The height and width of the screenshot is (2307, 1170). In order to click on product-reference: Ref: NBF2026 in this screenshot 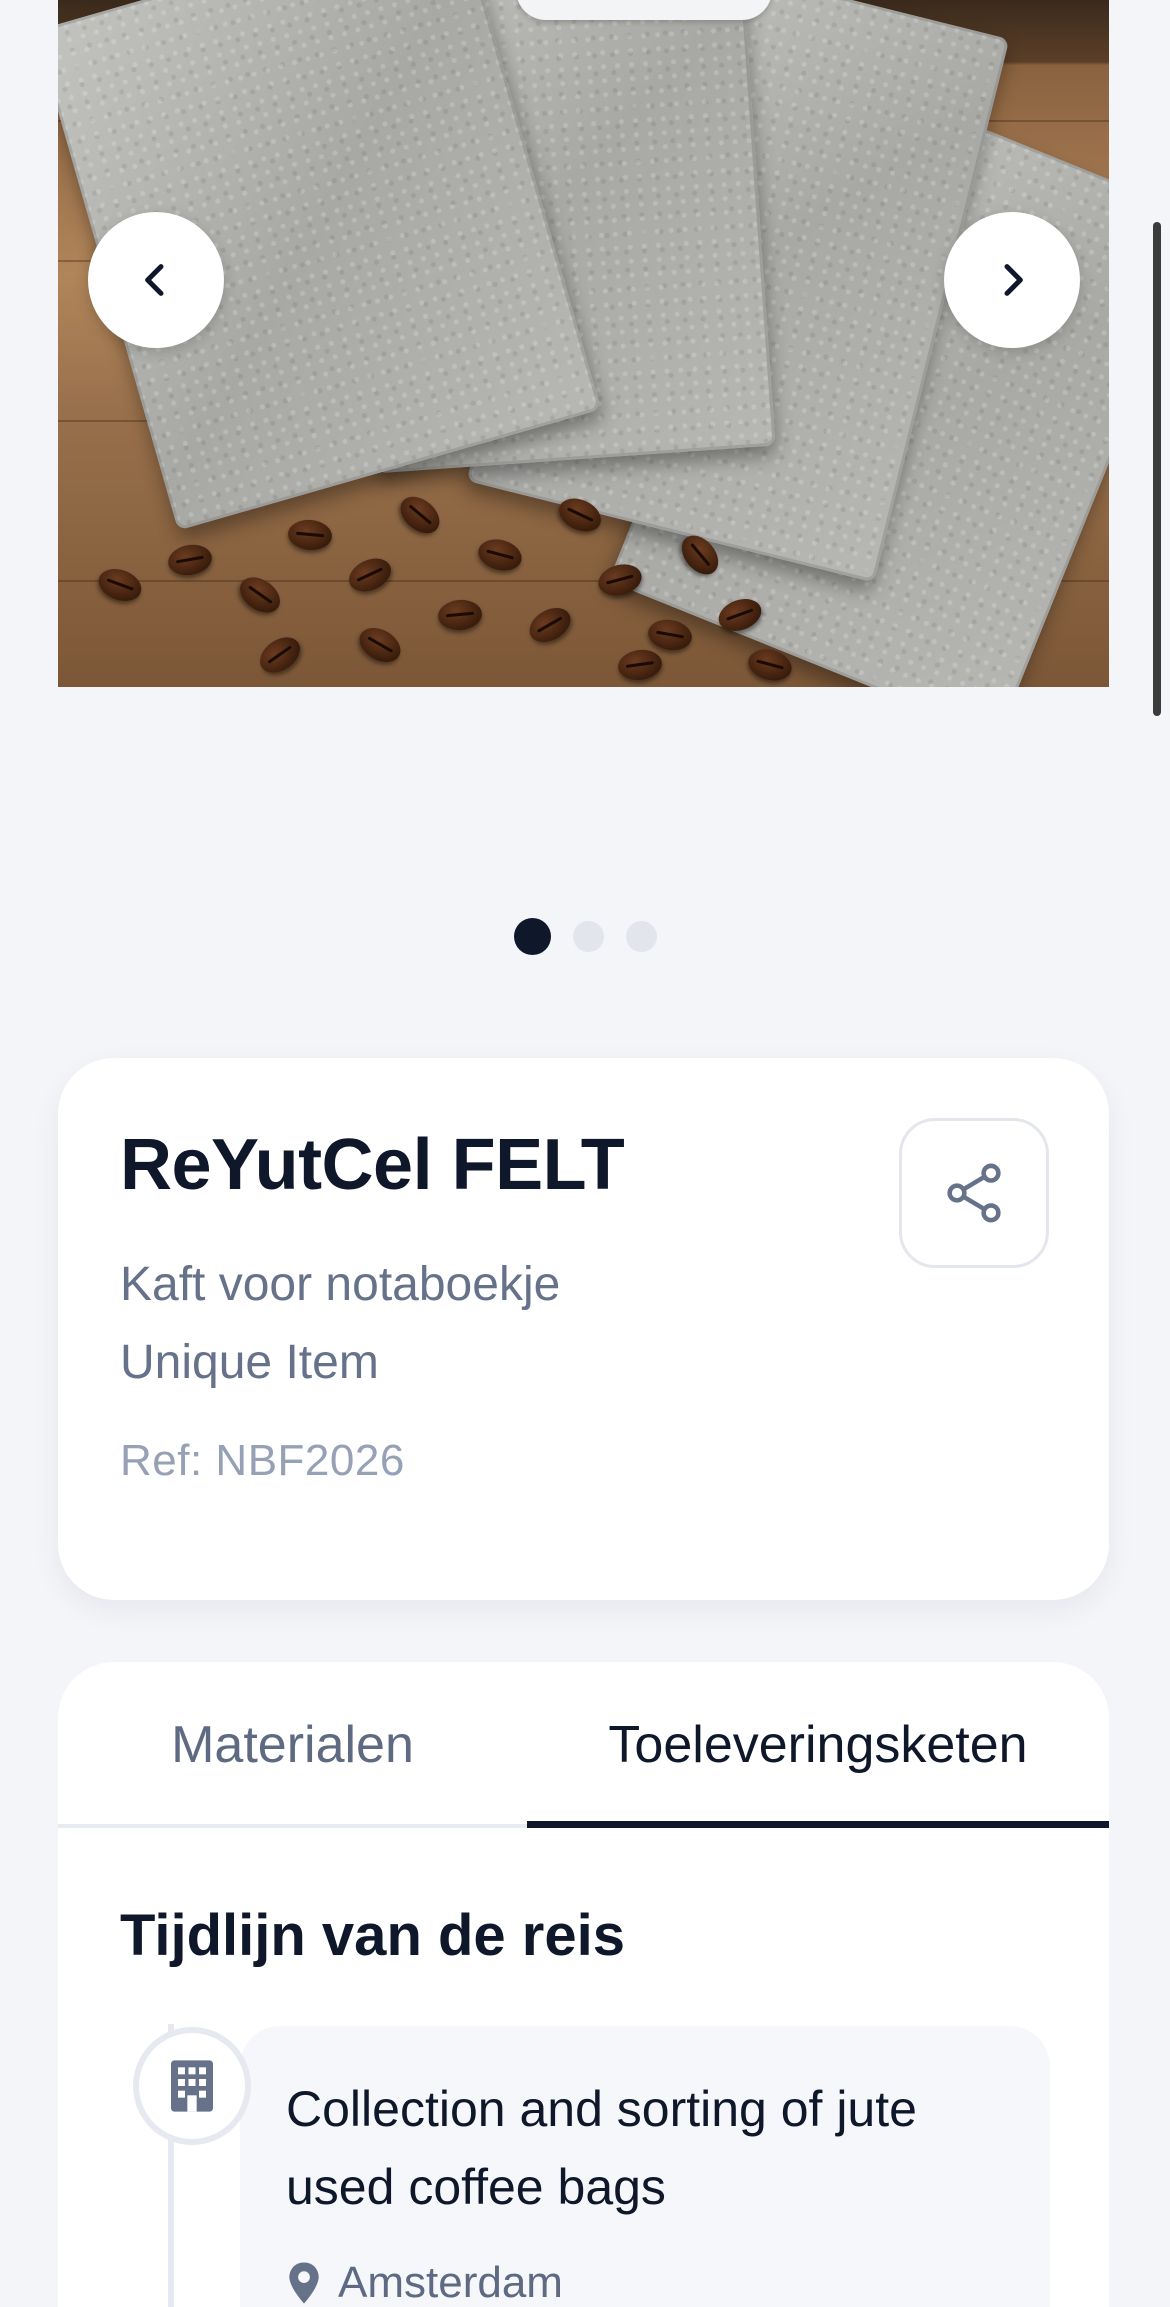, I will do `click(262, 1460)`.